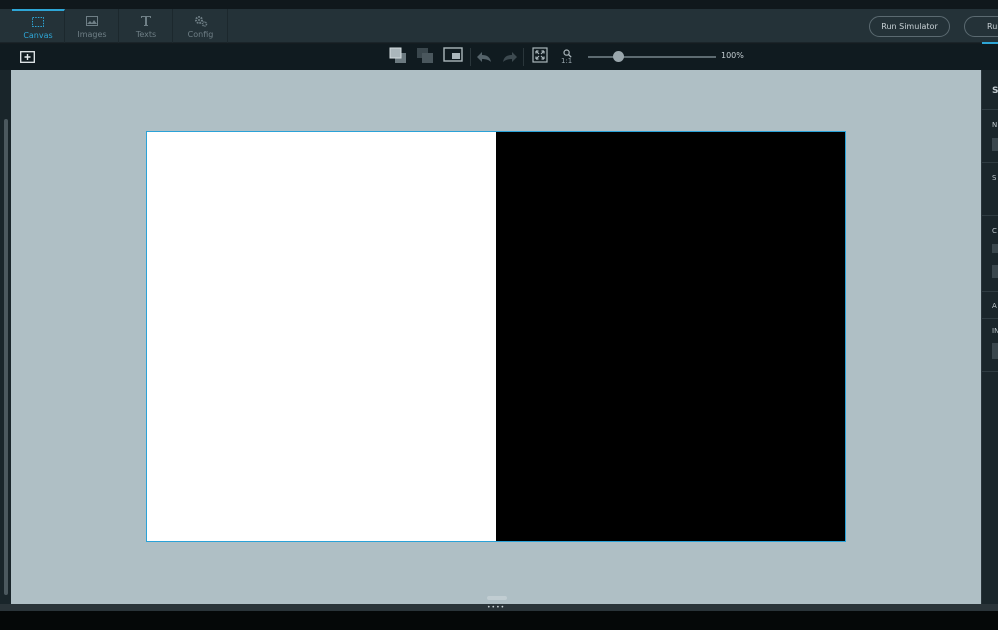 Image resolution: width=998 pixels, height=630 pixels. Describe the element at coordinates (652, 57) in the screenshot. I see `zoom-slider-track` at that location.